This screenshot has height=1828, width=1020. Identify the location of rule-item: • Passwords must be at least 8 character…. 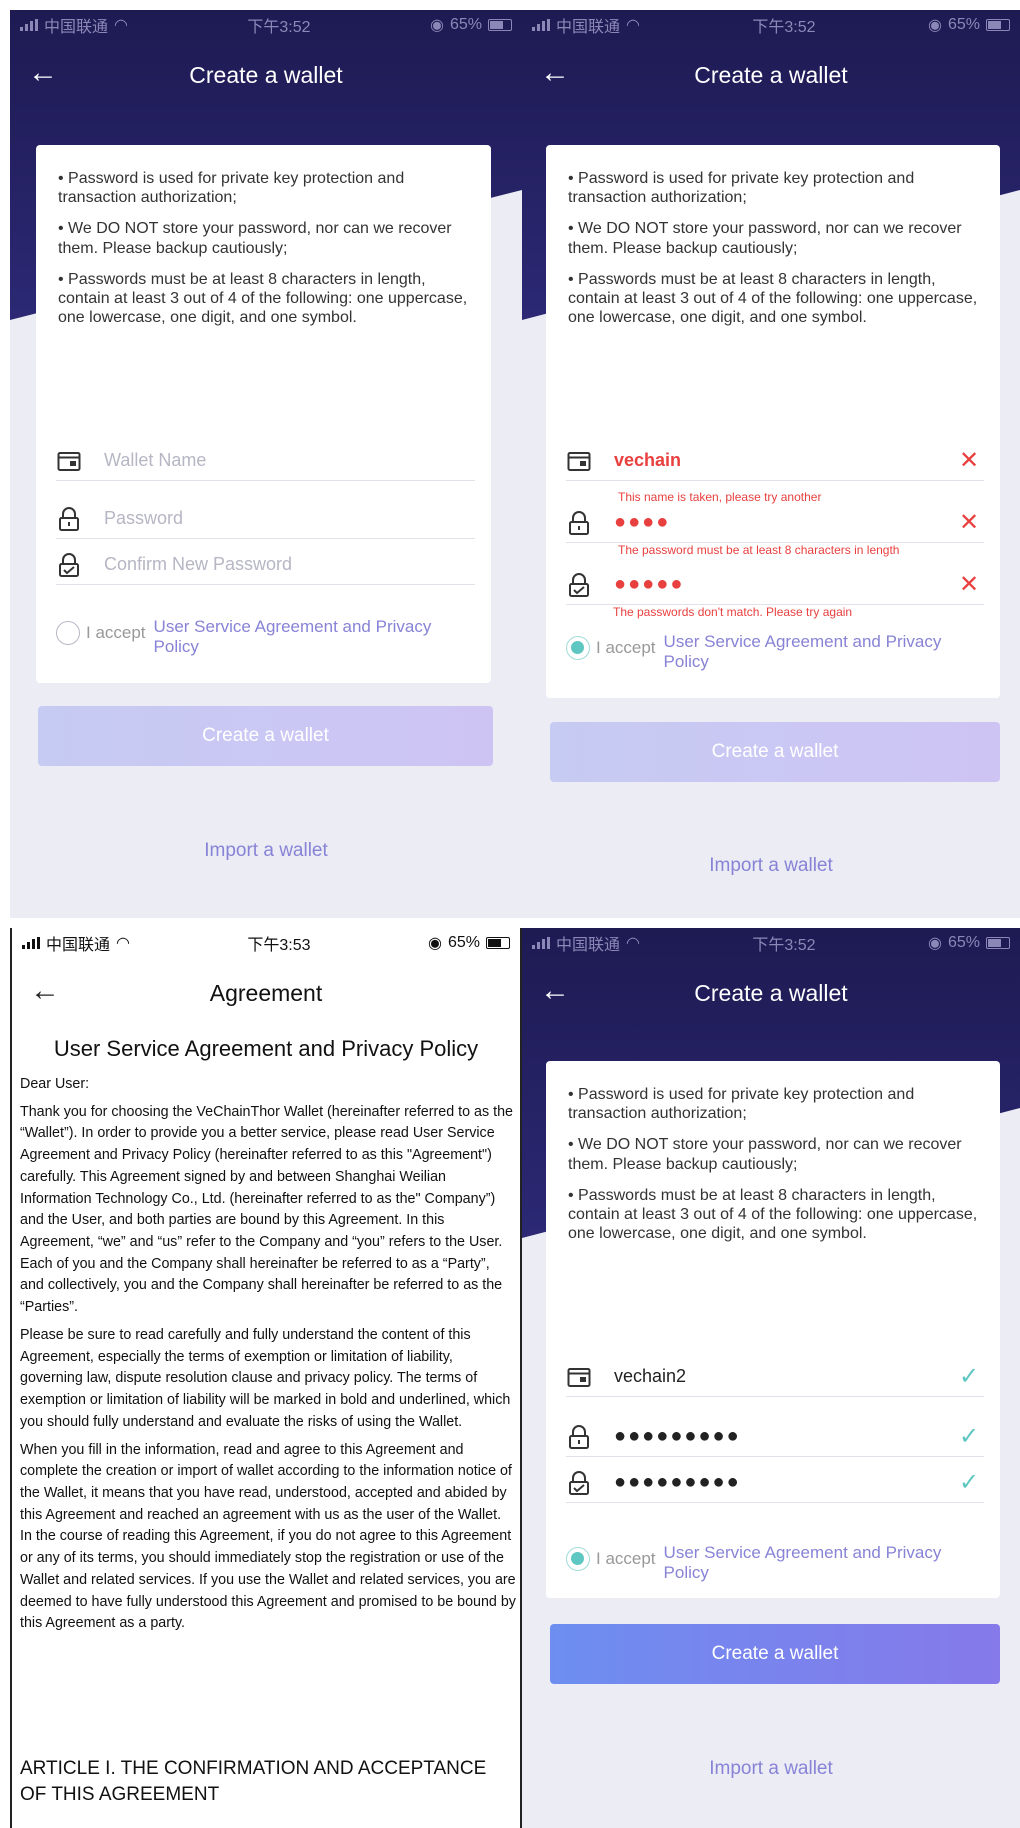
(773, 298).